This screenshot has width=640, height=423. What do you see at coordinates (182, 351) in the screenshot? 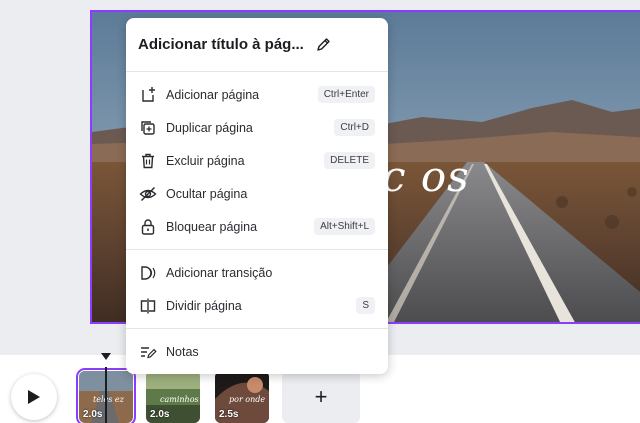
I see `menu-item-label: Notas` at bounding box center [182, 351].